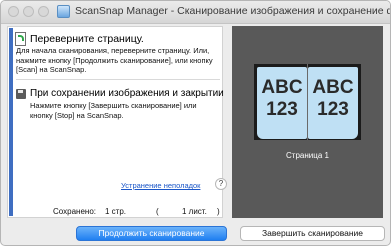 This screenshot has width=391, height=246. What do you see at coordinates (43, 11) in the screenshot?
I see `zoom-window-button` at bounding box center [43, 11].